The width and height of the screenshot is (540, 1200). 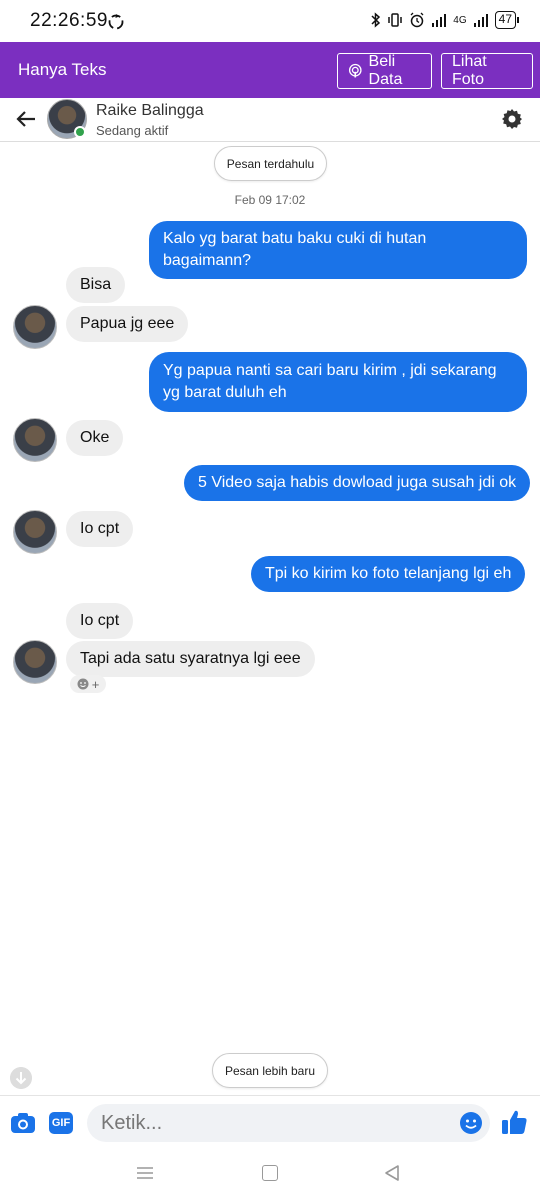 What do you see at coordinates (270, 21) in the screenshot?
I see `status-bar: 22:26:59 4G 47` at bounding box center [270, 21].